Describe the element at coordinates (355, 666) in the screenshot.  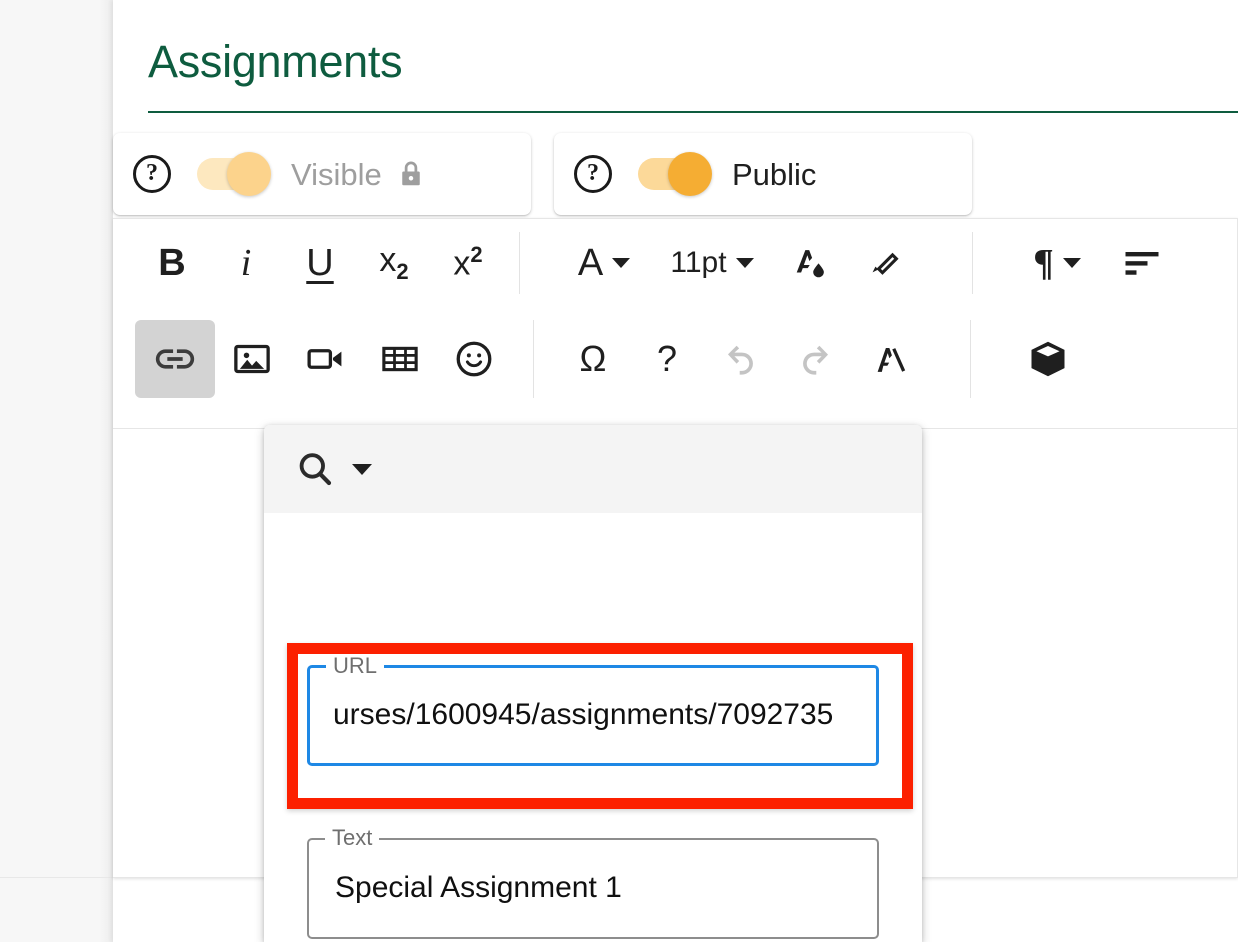
I see `url-field-label: URL` at that location.